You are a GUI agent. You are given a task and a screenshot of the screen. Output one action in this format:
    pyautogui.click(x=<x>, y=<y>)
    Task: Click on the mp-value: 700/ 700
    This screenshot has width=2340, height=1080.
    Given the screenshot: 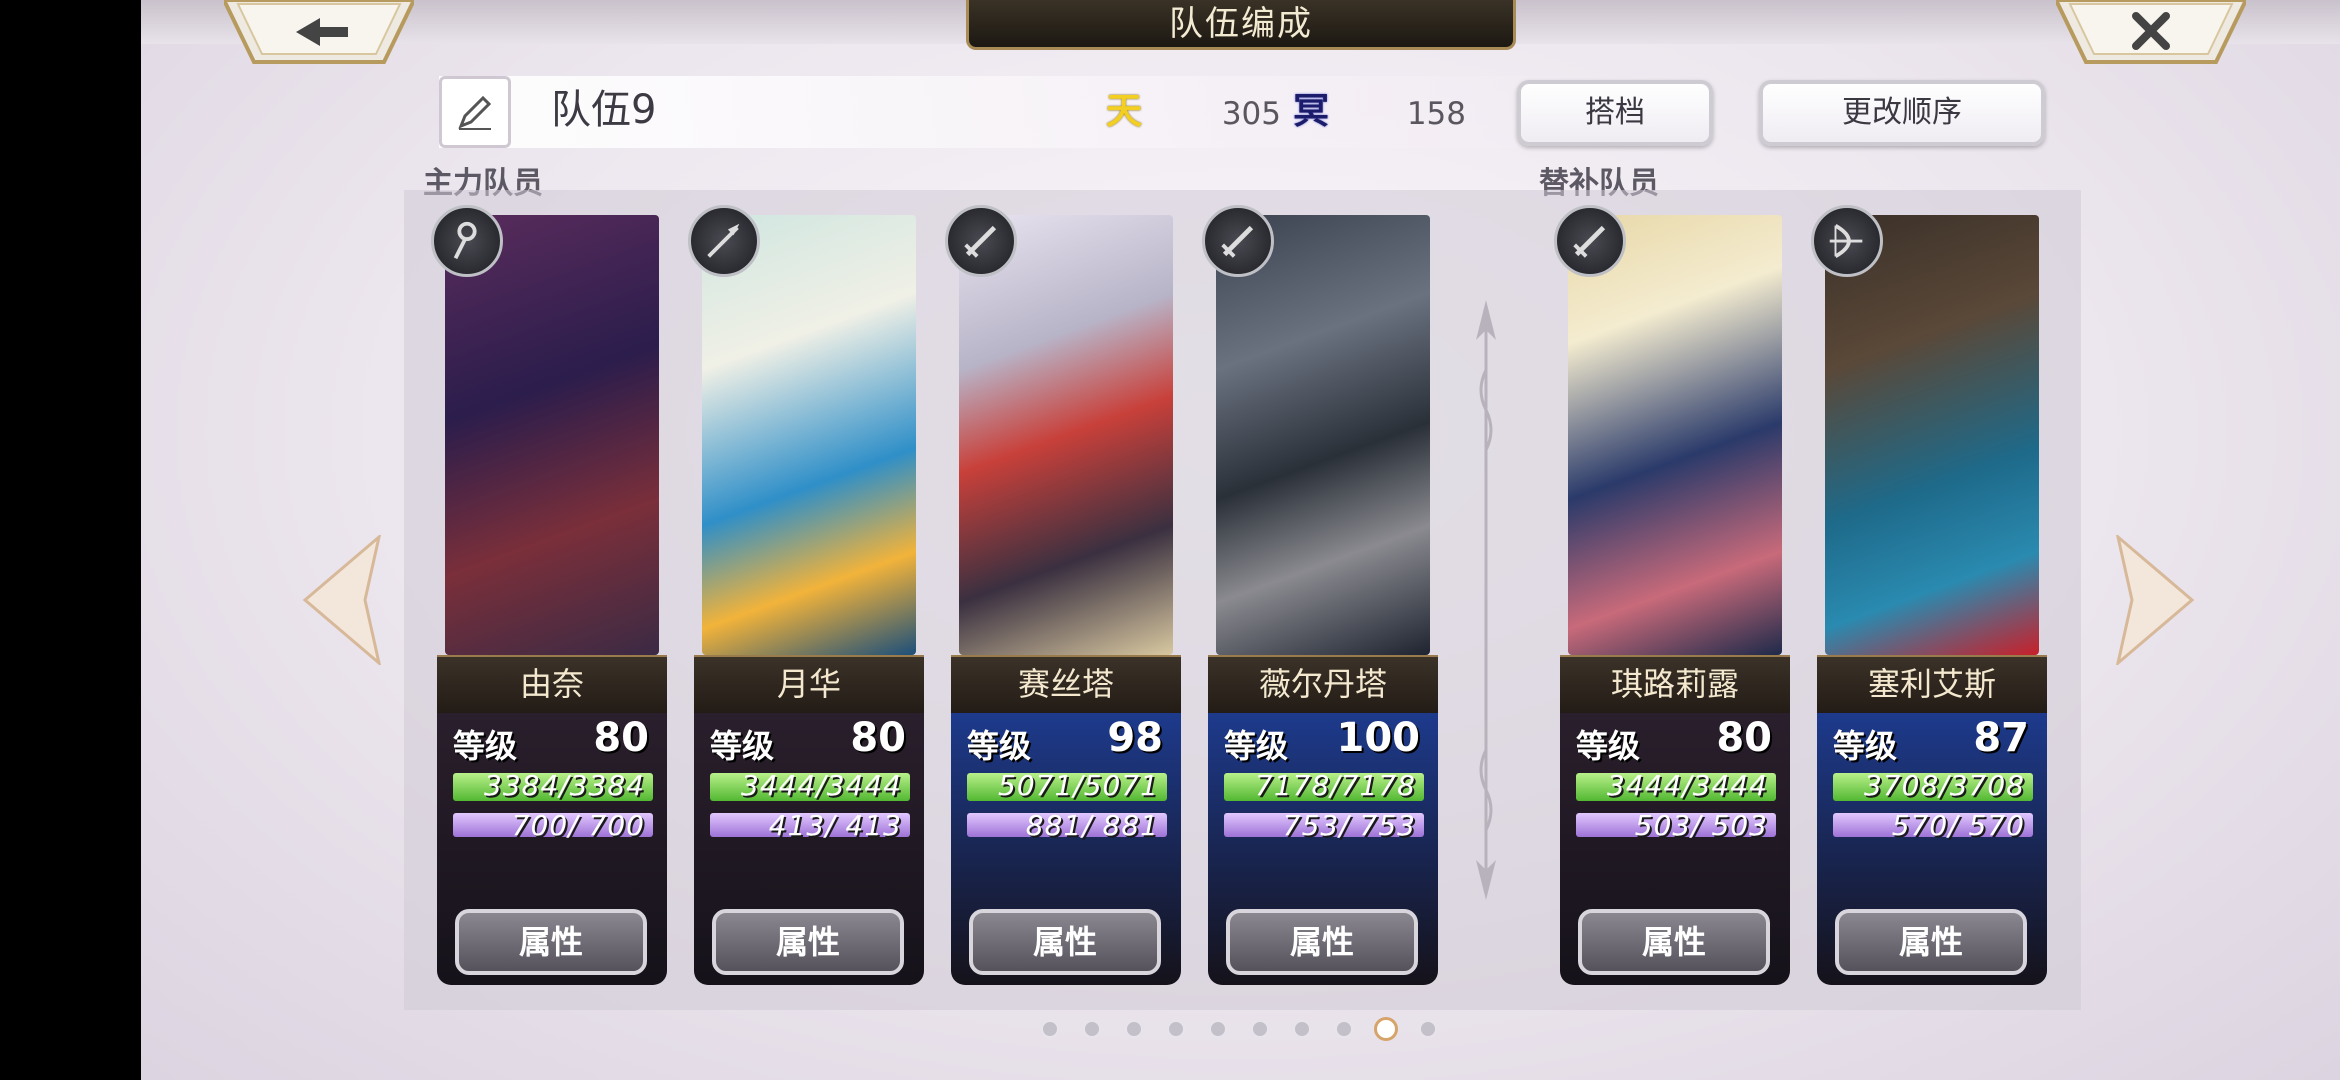 What is the action you would take?
    pyautogui.click(x=578, y=825)
    